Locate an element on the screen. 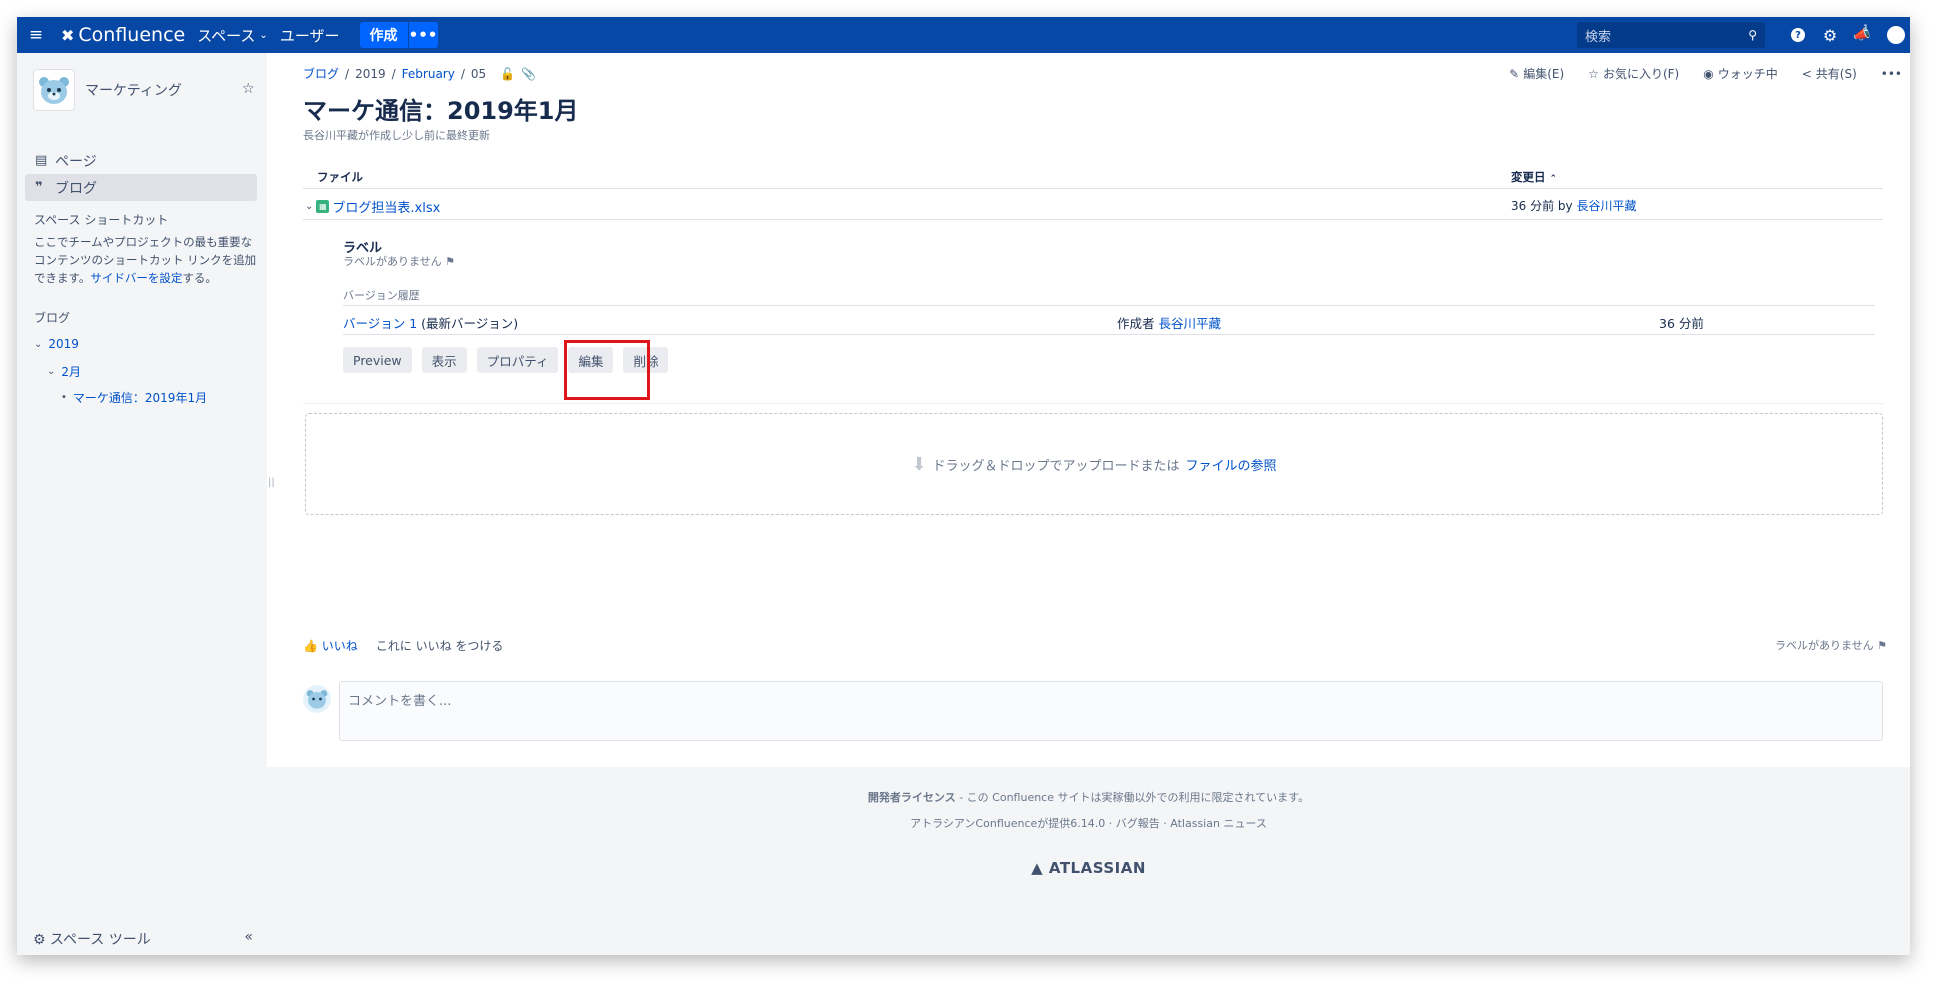 The height and width of the screenshot is (1002, 1952). version-history-title: バージョン履歴 is located at coordinates (381, 295).